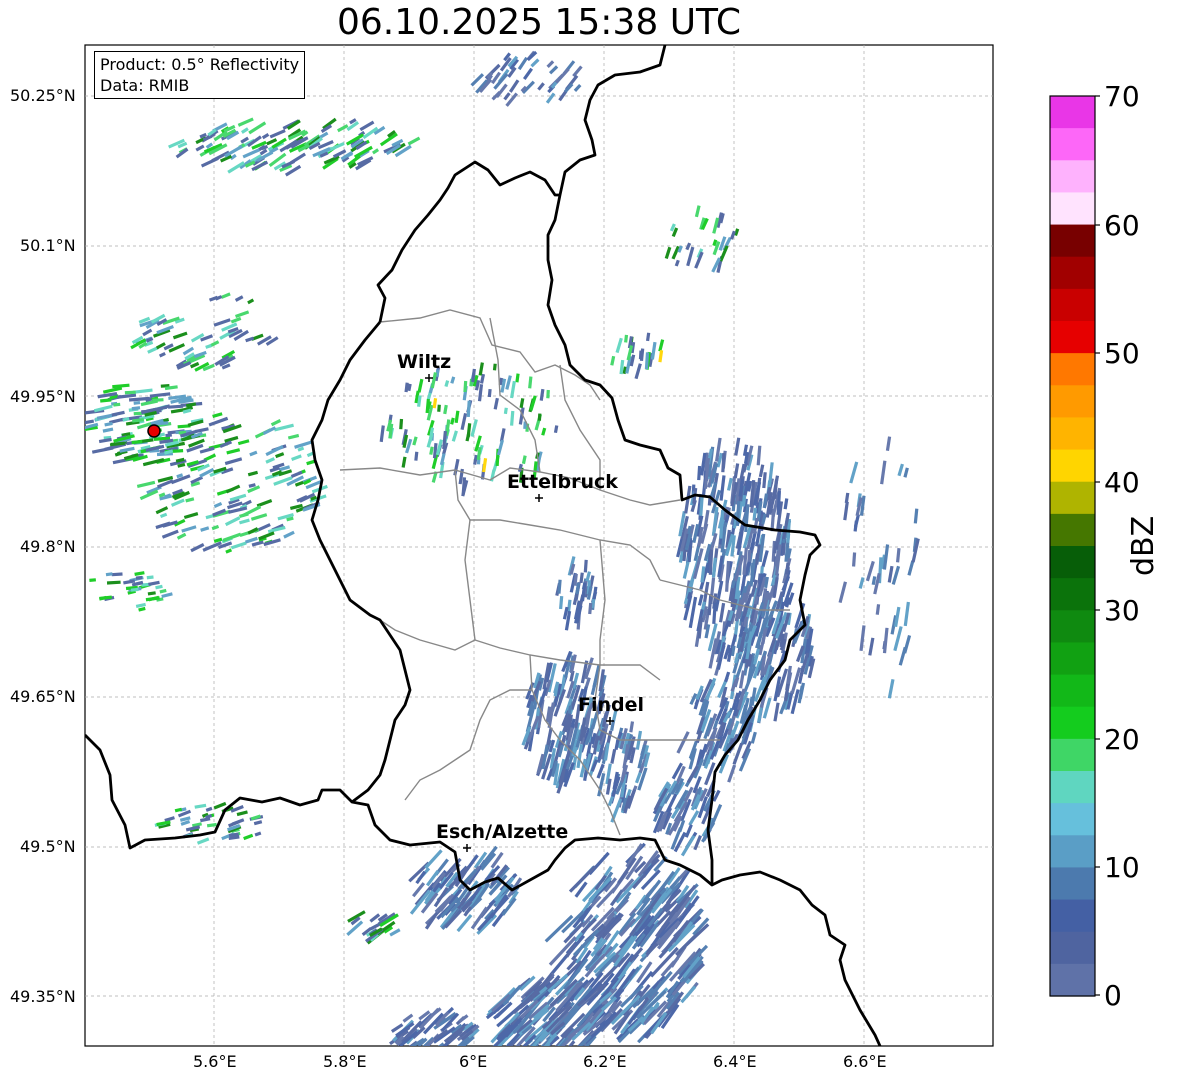 This screenshot has height=1081, width=1184. I want to click on lat-tick-label: 50.25°N, so click(43, 95).